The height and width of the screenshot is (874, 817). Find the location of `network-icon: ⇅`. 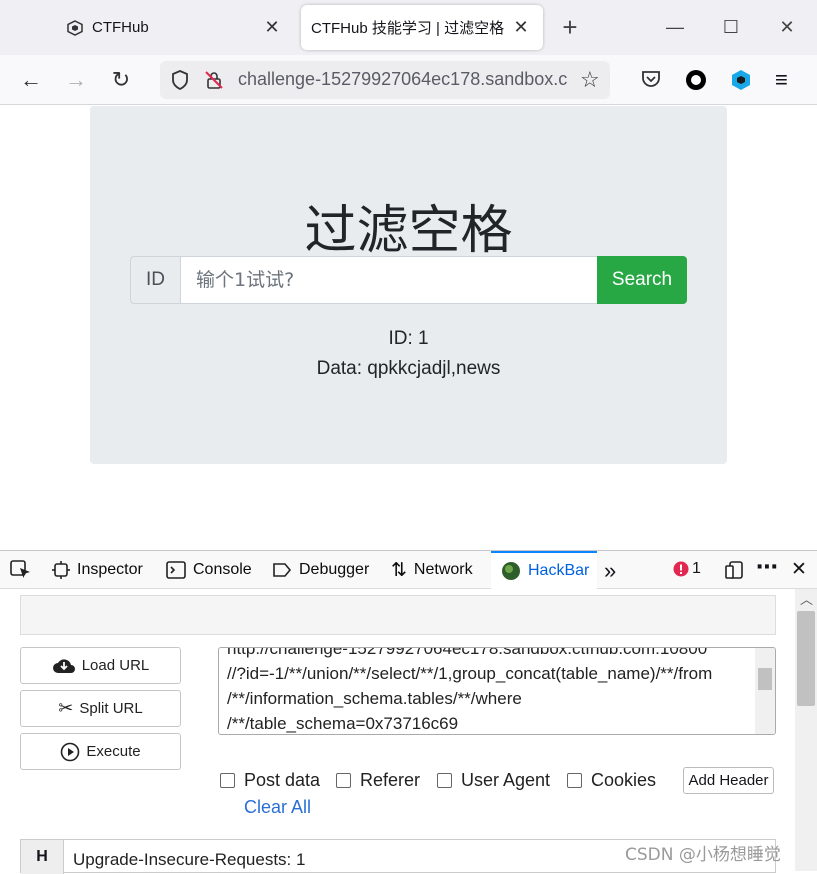

network-icon: ⇅ is located at coordinates (399, 570).